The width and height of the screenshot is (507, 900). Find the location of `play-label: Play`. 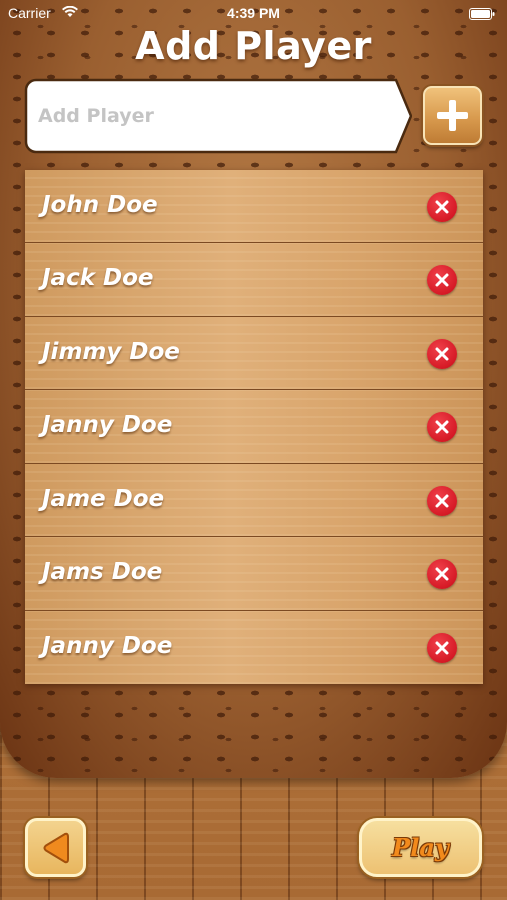

play-label: Play is located at coordinates (420, 847).